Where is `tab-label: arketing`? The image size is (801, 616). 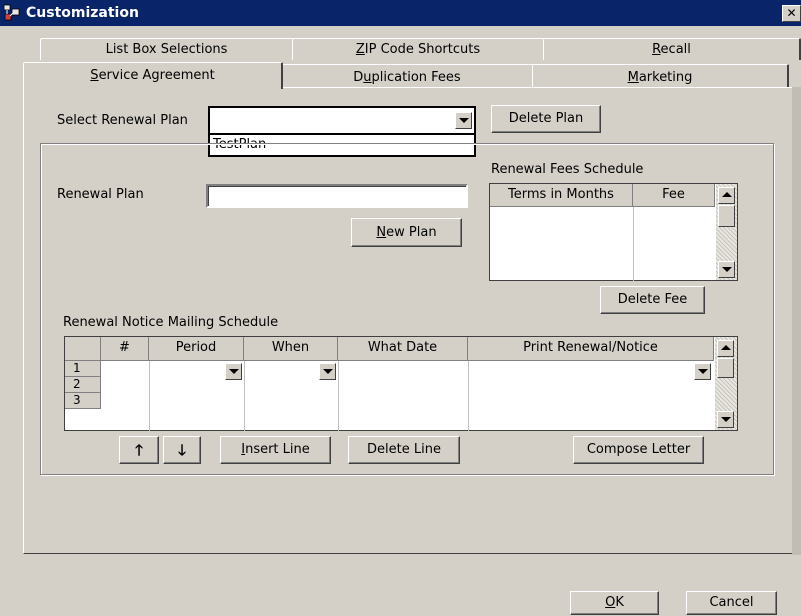 tab-label: arketing is located at coordinates (665, 77).